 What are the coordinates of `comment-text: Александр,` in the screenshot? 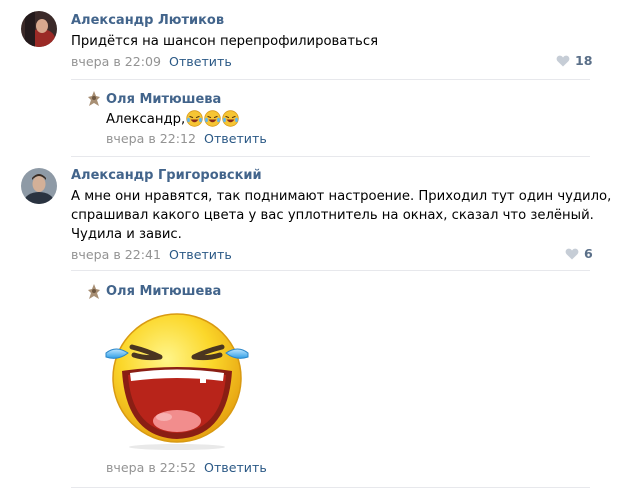 It's located at (172, 121).